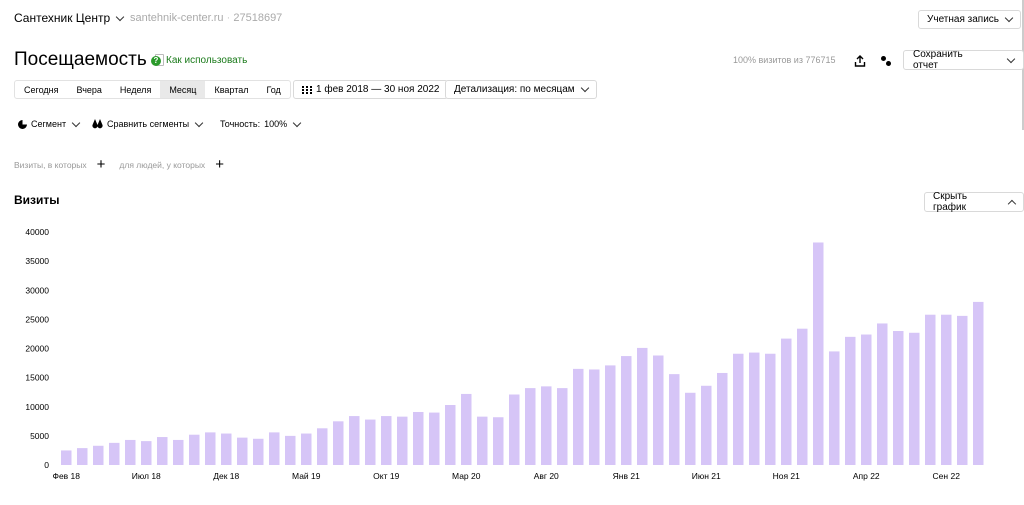  What do you see at coordinates (89, 89) in the screenshot?
I see `period-tab: Вчера` at bounding box center [89, 89].